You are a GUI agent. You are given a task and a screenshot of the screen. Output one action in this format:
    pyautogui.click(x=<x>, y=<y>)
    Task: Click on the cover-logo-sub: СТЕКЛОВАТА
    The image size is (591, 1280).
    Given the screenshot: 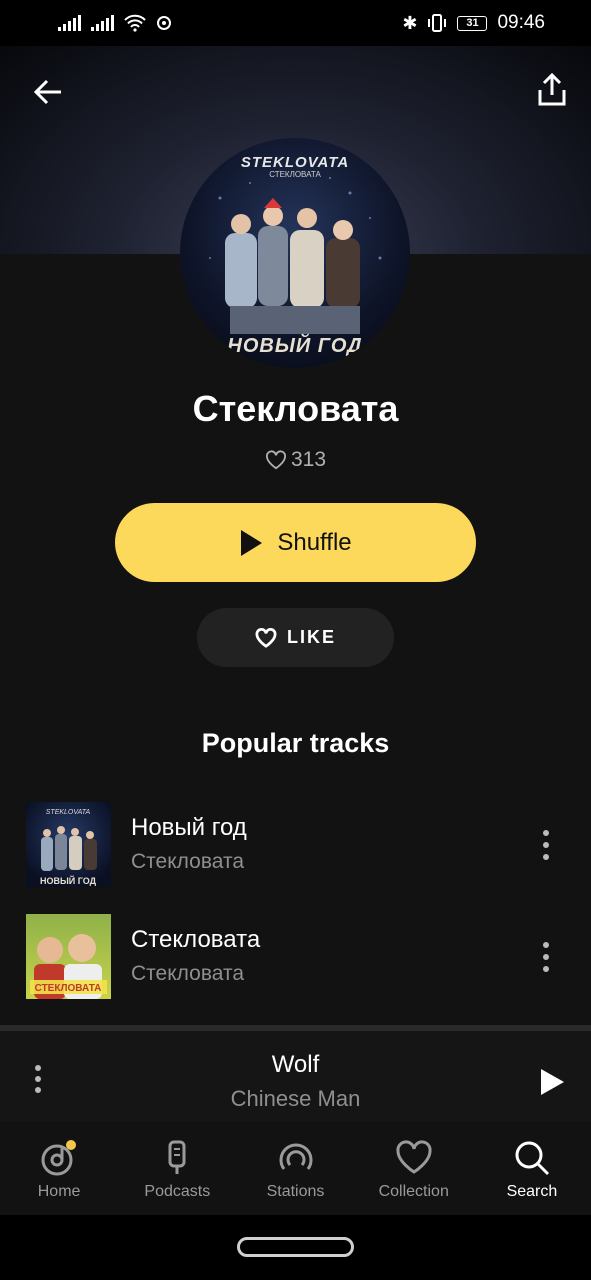 What is the action you would take?
    pyautogui.click(x=295, y=174)
    